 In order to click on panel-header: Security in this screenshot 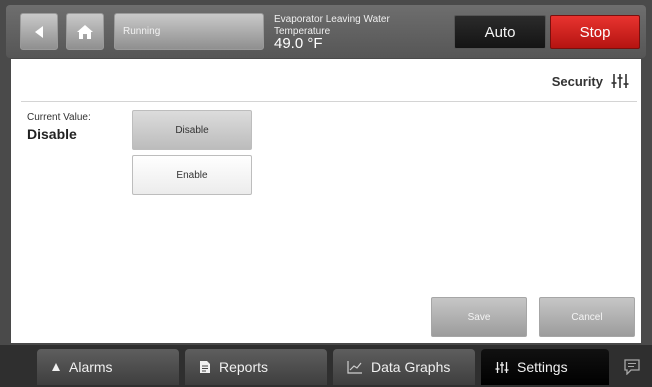, I will do `click(590, 81)`.